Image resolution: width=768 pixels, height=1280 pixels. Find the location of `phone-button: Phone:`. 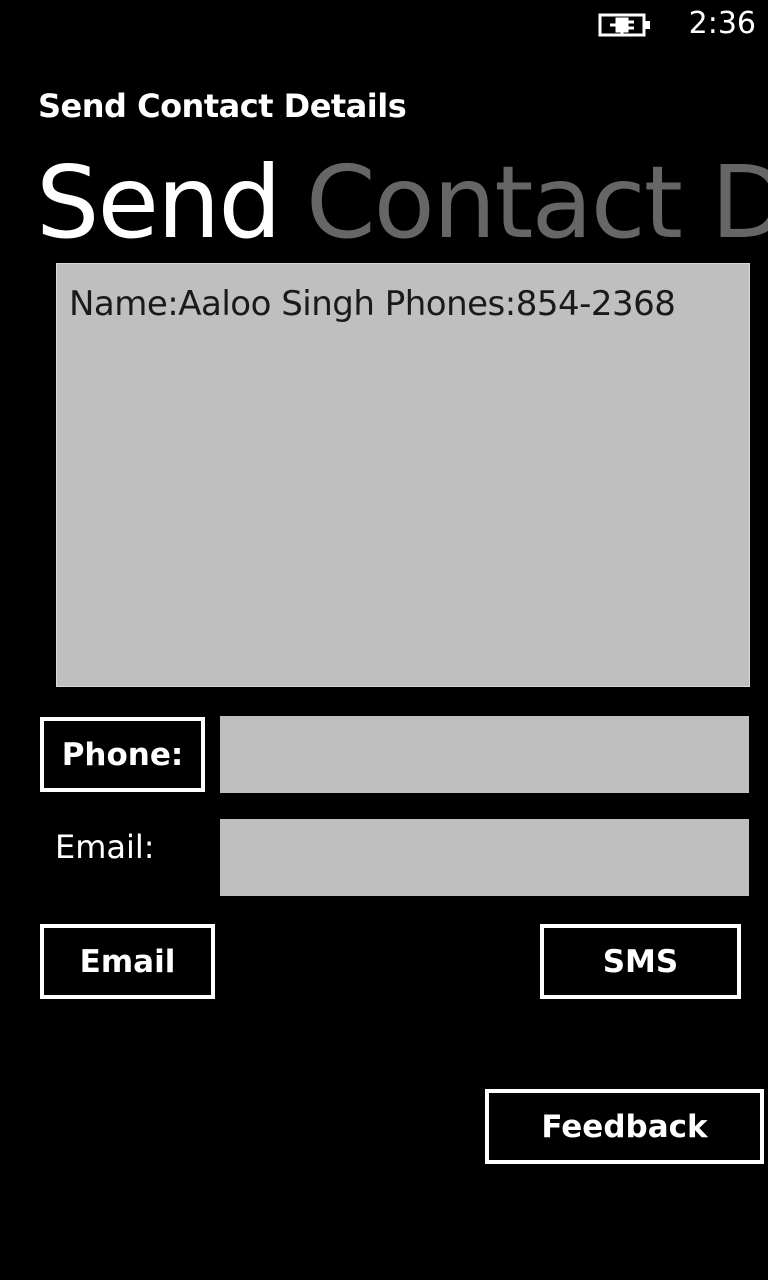

phone-button: Phone: is located at coordinates (122, 754).